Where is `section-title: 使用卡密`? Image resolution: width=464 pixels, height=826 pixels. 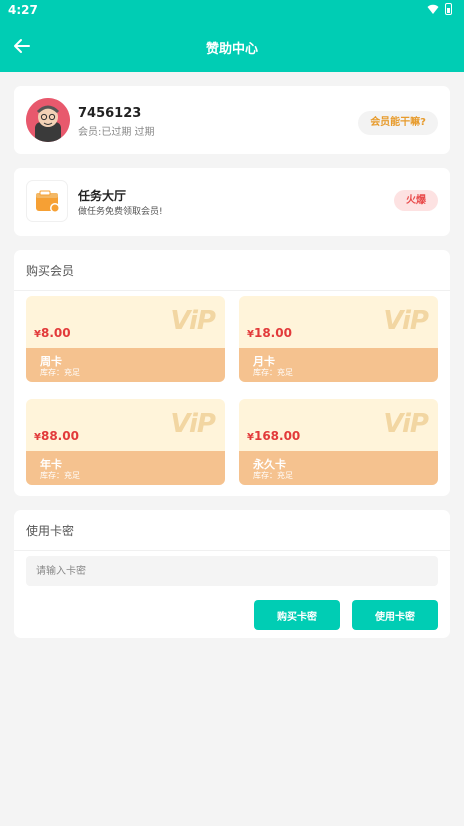
section-title: 使用卡密 is located at coordinates (50, 531).